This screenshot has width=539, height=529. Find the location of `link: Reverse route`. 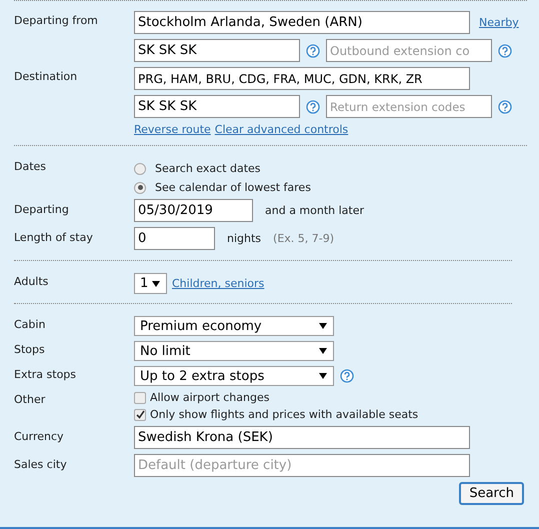

link: Reverse route is located at coordinates (172, 129).